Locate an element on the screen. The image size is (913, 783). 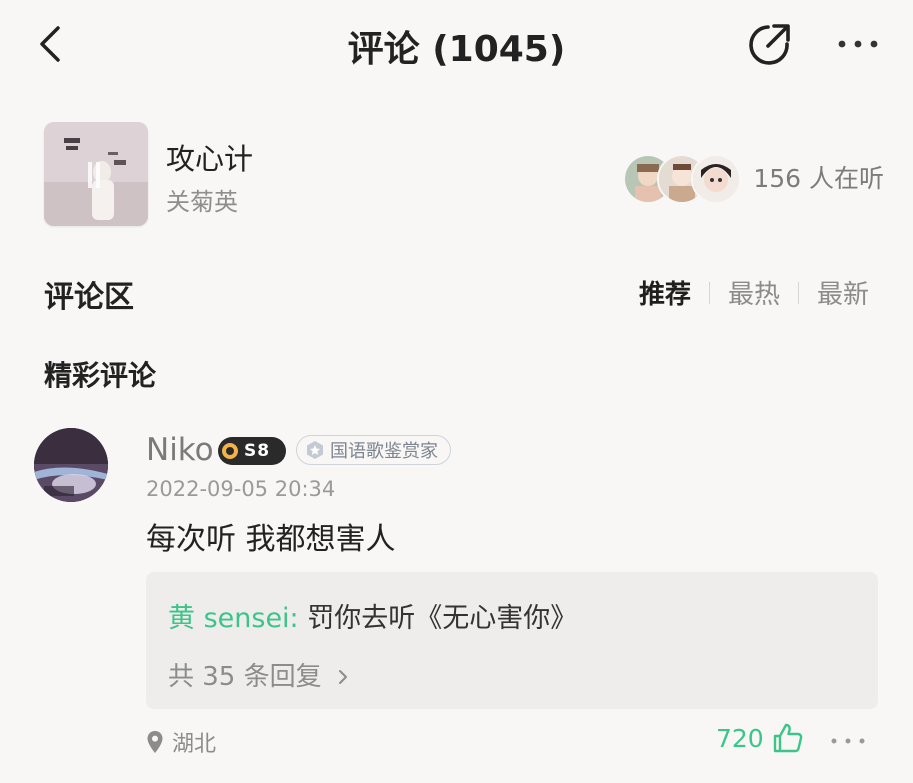
reply-preview: 黄 sensei: 罚你去听《无心害你》 is located at coordinates (372, 615).